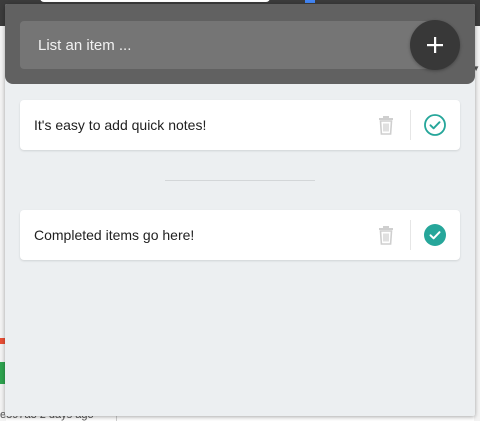 The width and height of the screenshot is (480, 421). I want to click on note-card-completed: Completed items go here!, so click(240, 235).